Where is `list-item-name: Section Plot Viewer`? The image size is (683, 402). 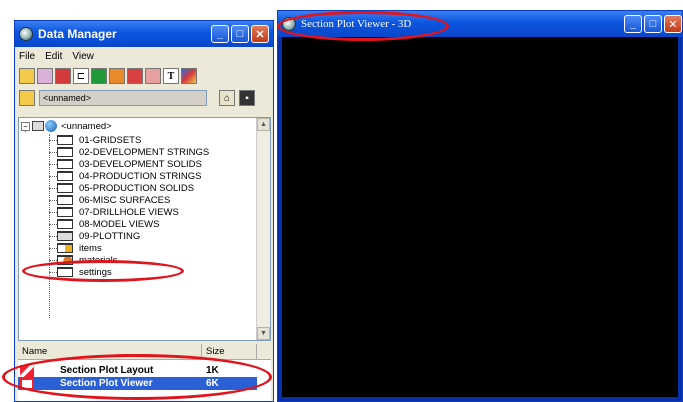
list-item-name: Section Plot Viewer is located at coordinates (106, 383).